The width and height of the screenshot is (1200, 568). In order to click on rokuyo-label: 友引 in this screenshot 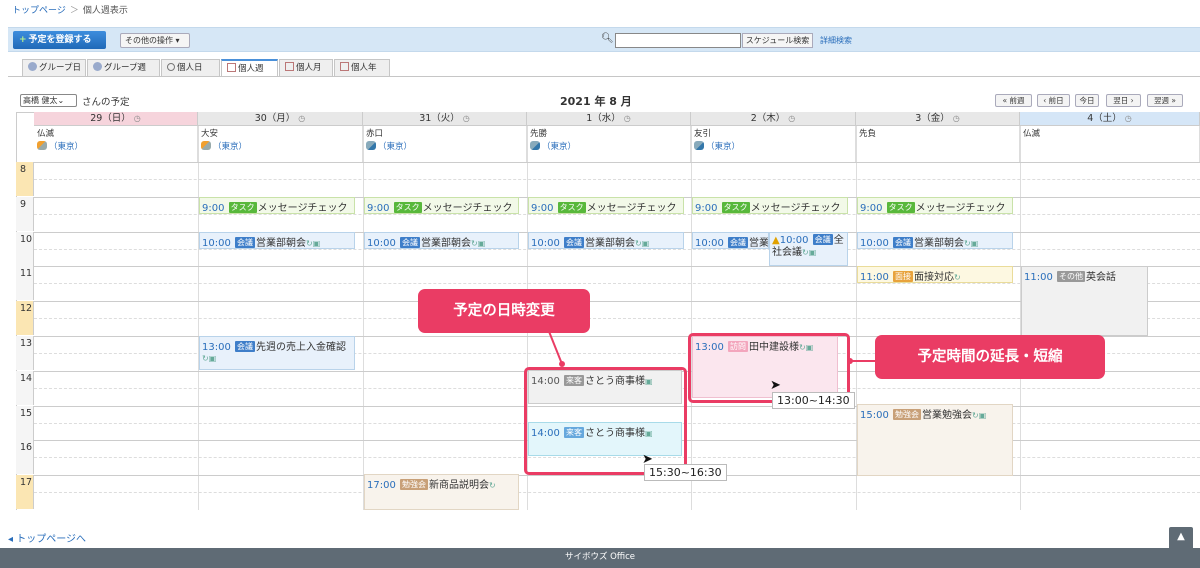, I will do `click(703, 134)`.